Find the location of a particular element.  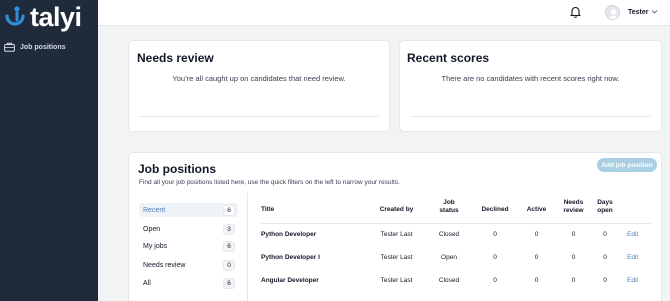

avatar is located at coordinates (612, 12).